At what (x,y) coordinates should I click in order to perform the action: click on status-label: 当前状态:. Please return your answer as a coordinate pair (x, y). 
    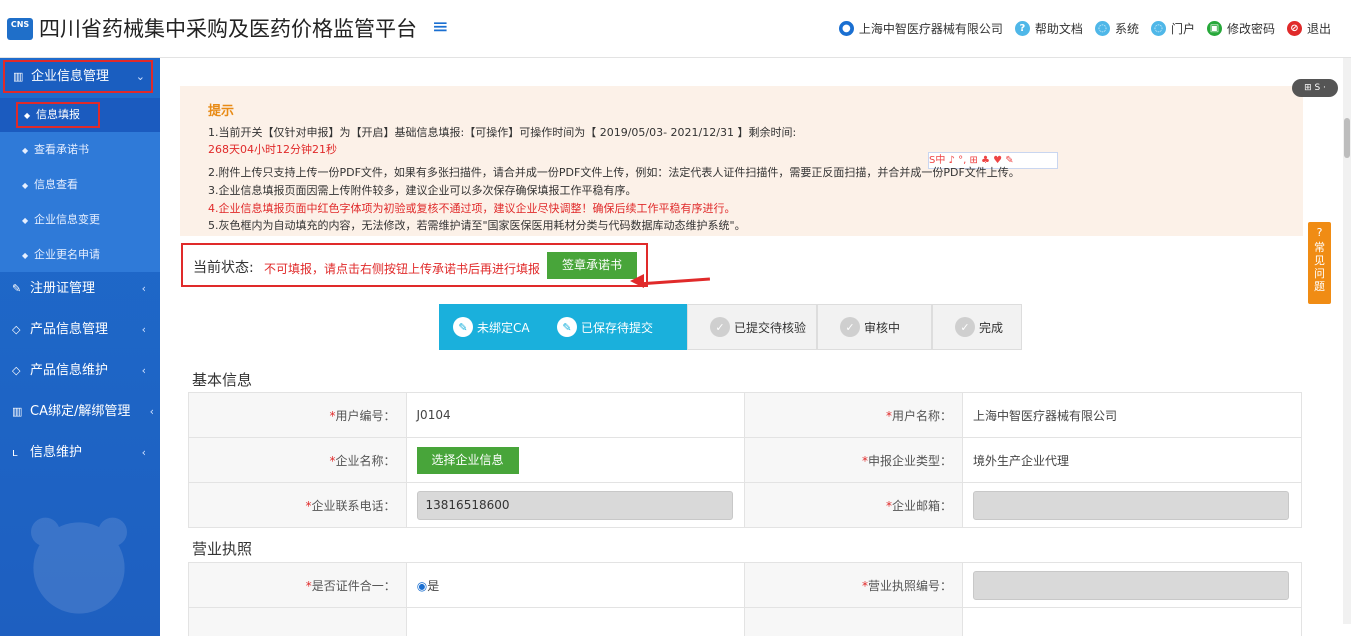
    Looking at the image, I should click on (223, 268).